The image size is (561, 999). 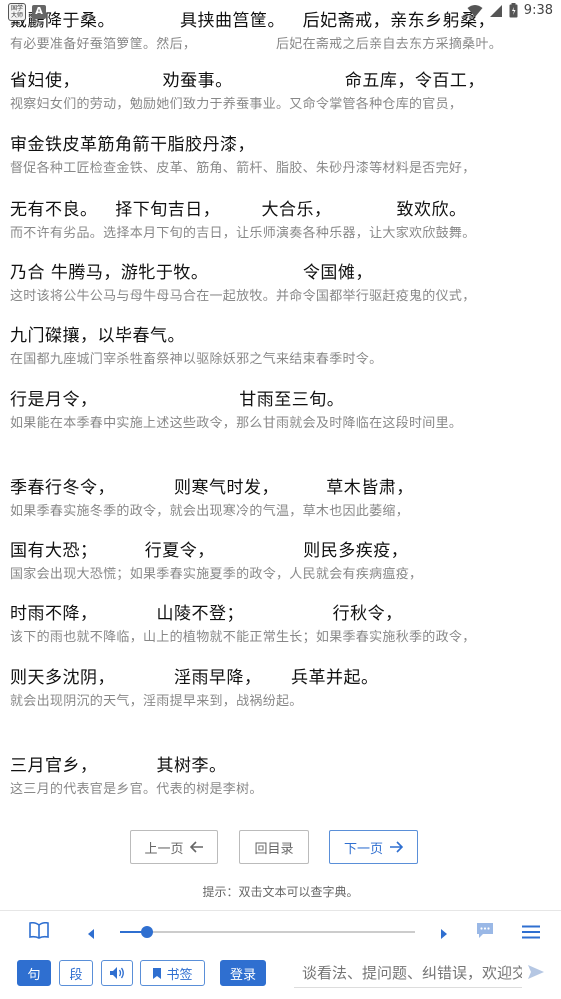 I want to click on next-page-label: 下一页, so click(x=363, y=849).